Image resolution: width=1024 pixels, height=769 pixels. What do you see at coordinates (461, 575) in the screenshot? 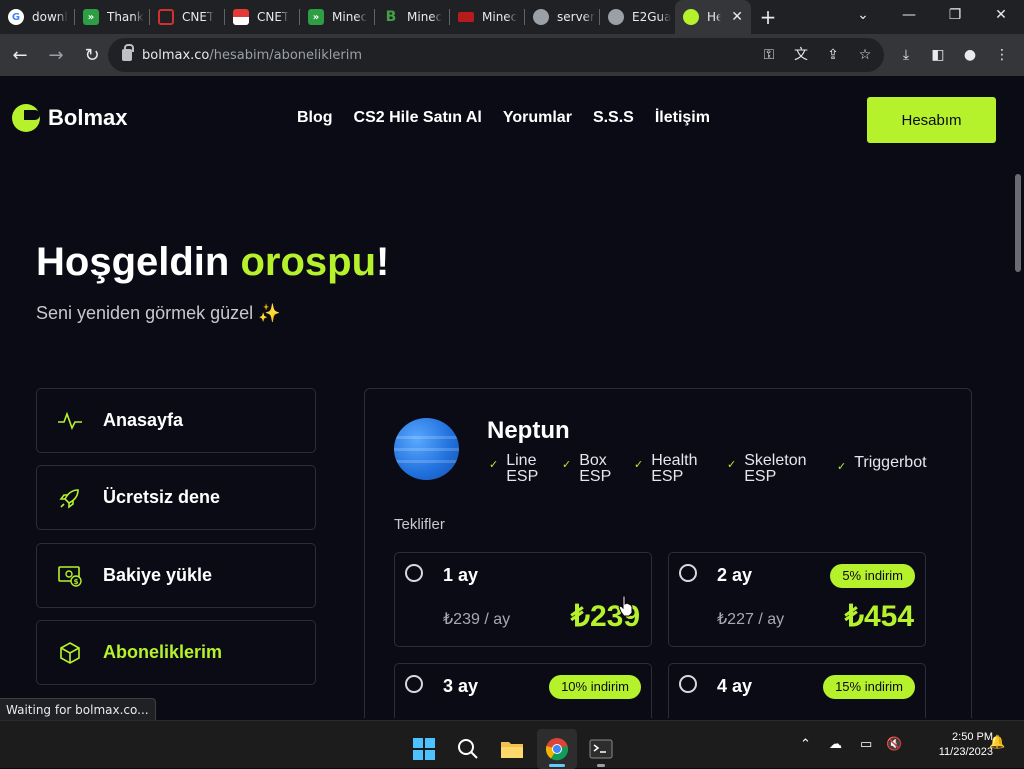
I see `offer-label: 1 ay` at bounding box center [461, 575].